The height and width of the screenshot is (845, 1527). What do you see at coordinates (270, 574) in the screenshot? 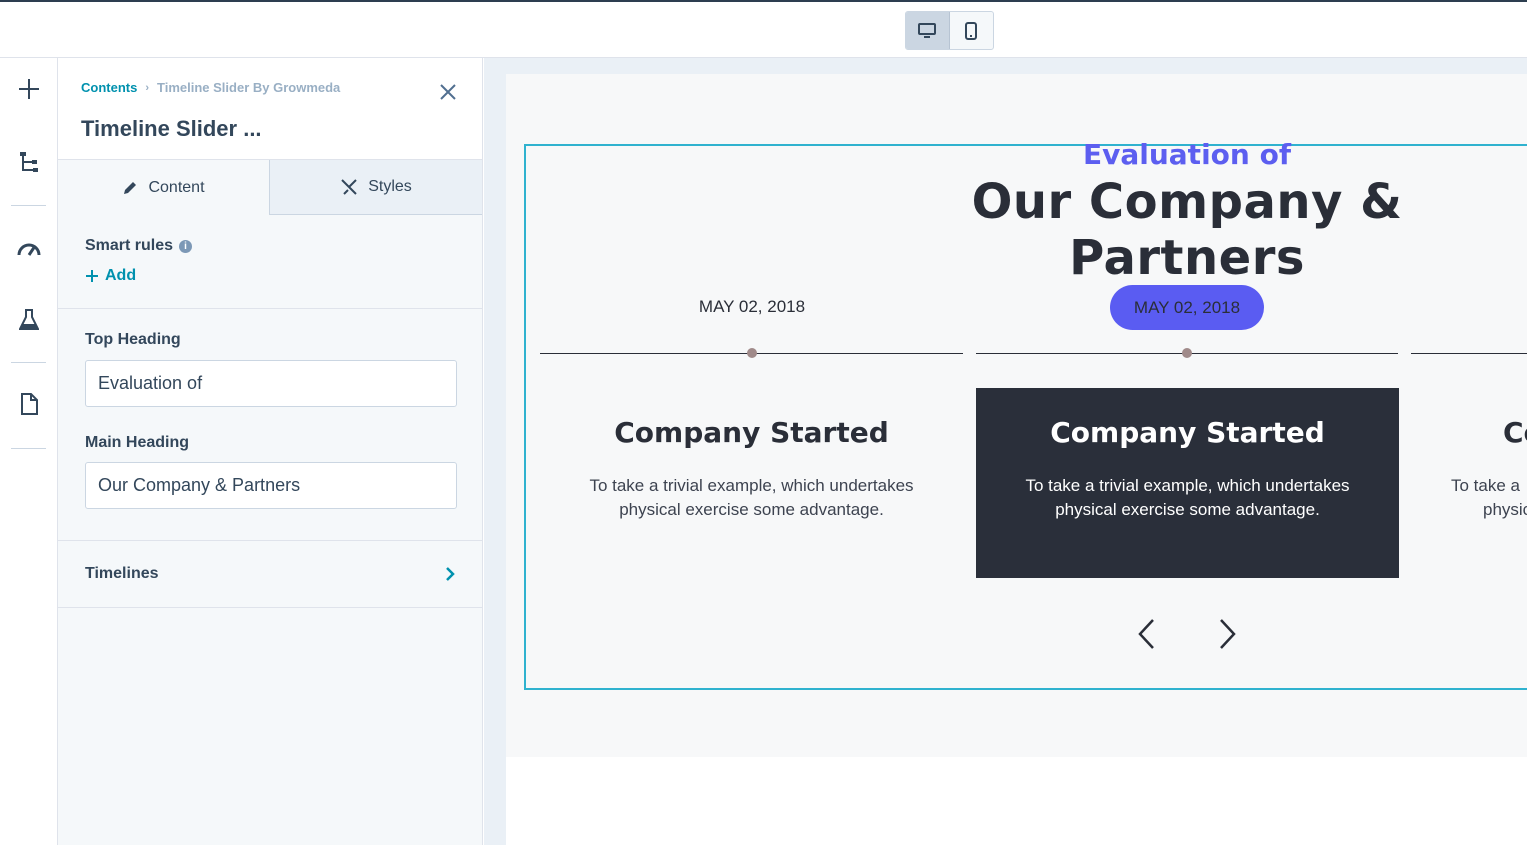
I see `timelines-row: Timelines` at bounding box center [270, 574].